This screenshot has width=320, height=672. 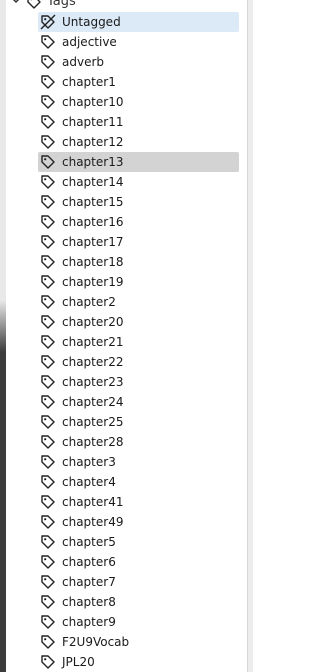 I want to click on tag-item-chapter5: chapter5, so click(x=138, y=542).